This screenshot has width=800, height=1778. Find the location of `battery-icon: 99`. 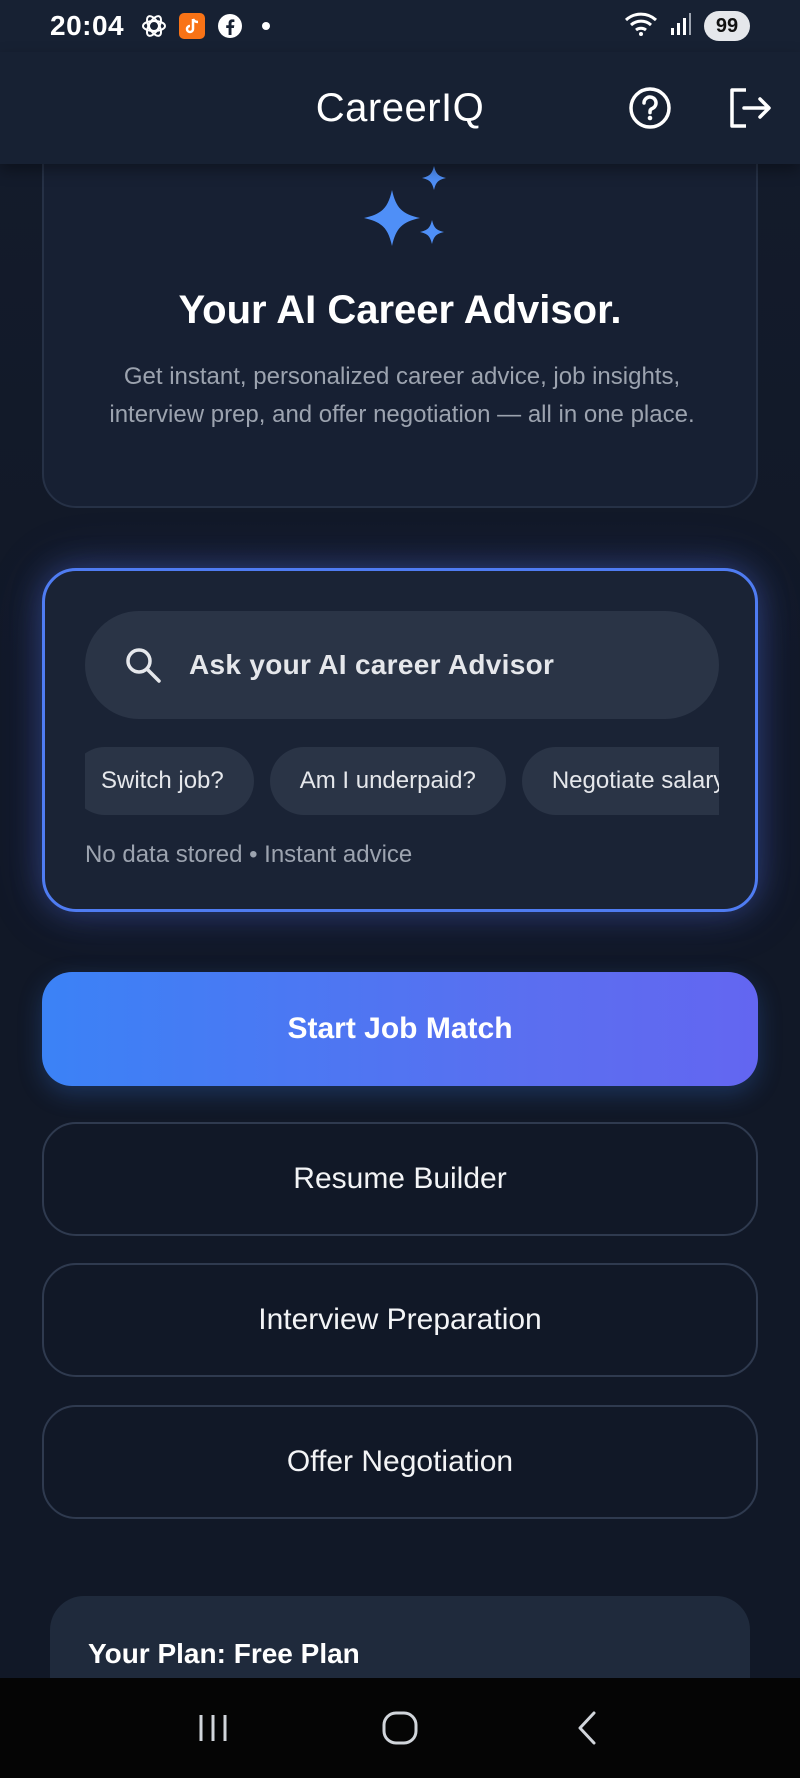

battery-icon: 99 is located at coordinates (727, 26).